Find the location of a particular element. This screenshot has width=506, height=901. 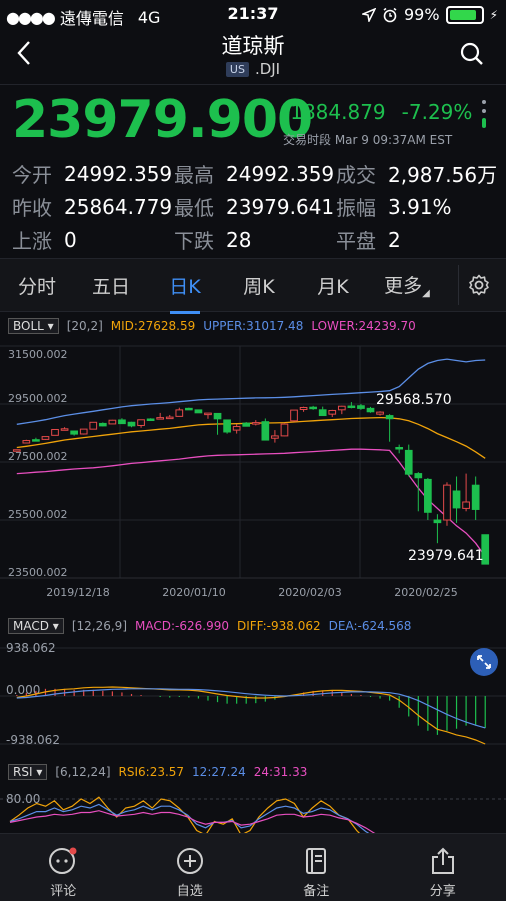

y-tick-label: 29500.002 is located at coordinates (38, 398).